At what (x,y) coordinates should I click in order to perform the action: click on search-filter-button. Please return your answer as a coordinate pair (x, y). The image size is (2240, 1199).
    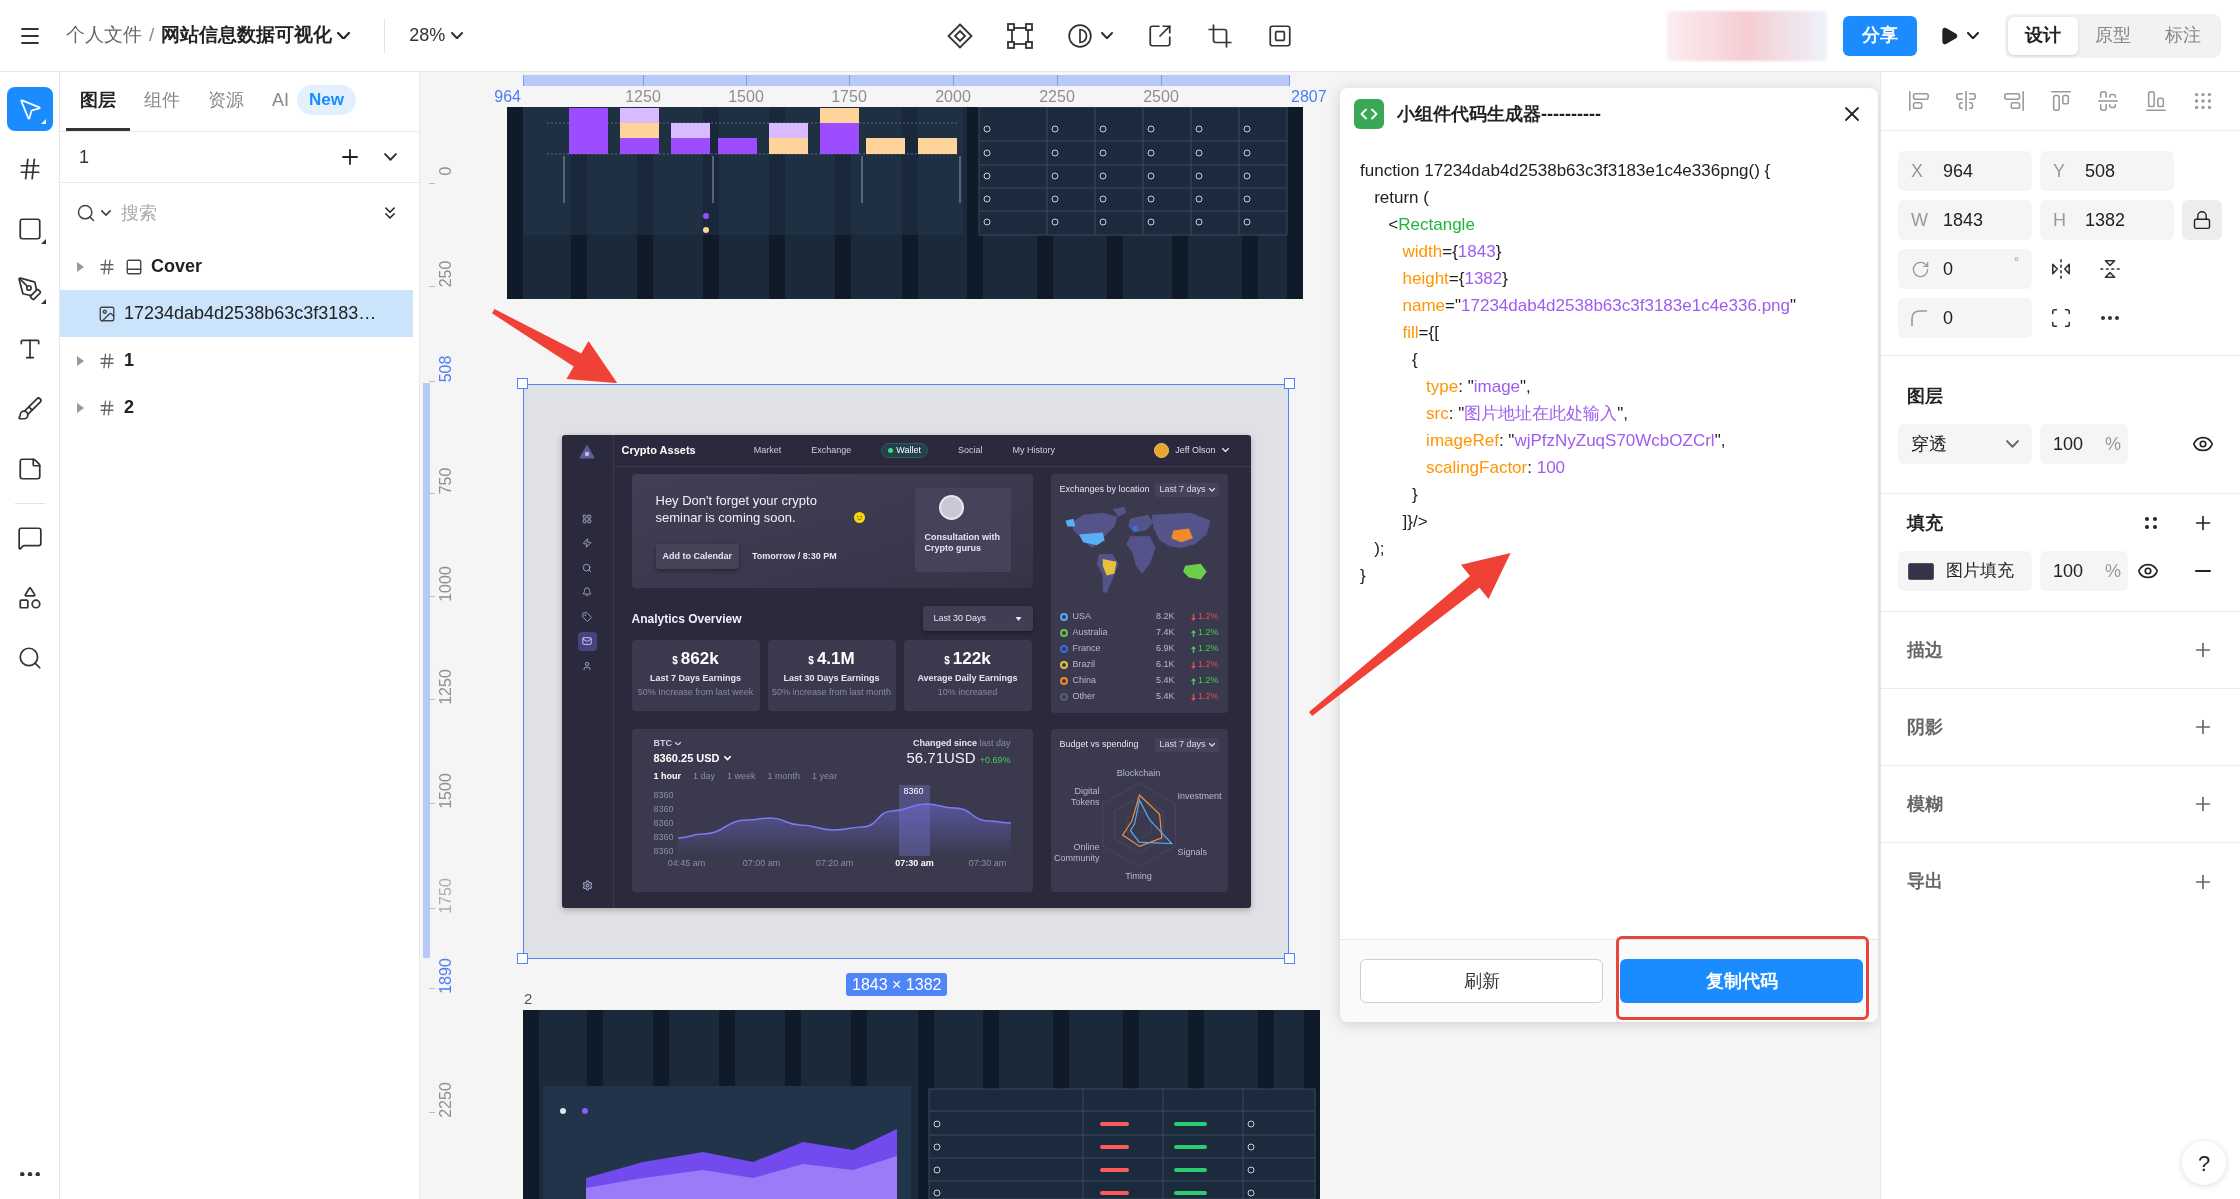
    Looking at the image, I should click on (93, 213).